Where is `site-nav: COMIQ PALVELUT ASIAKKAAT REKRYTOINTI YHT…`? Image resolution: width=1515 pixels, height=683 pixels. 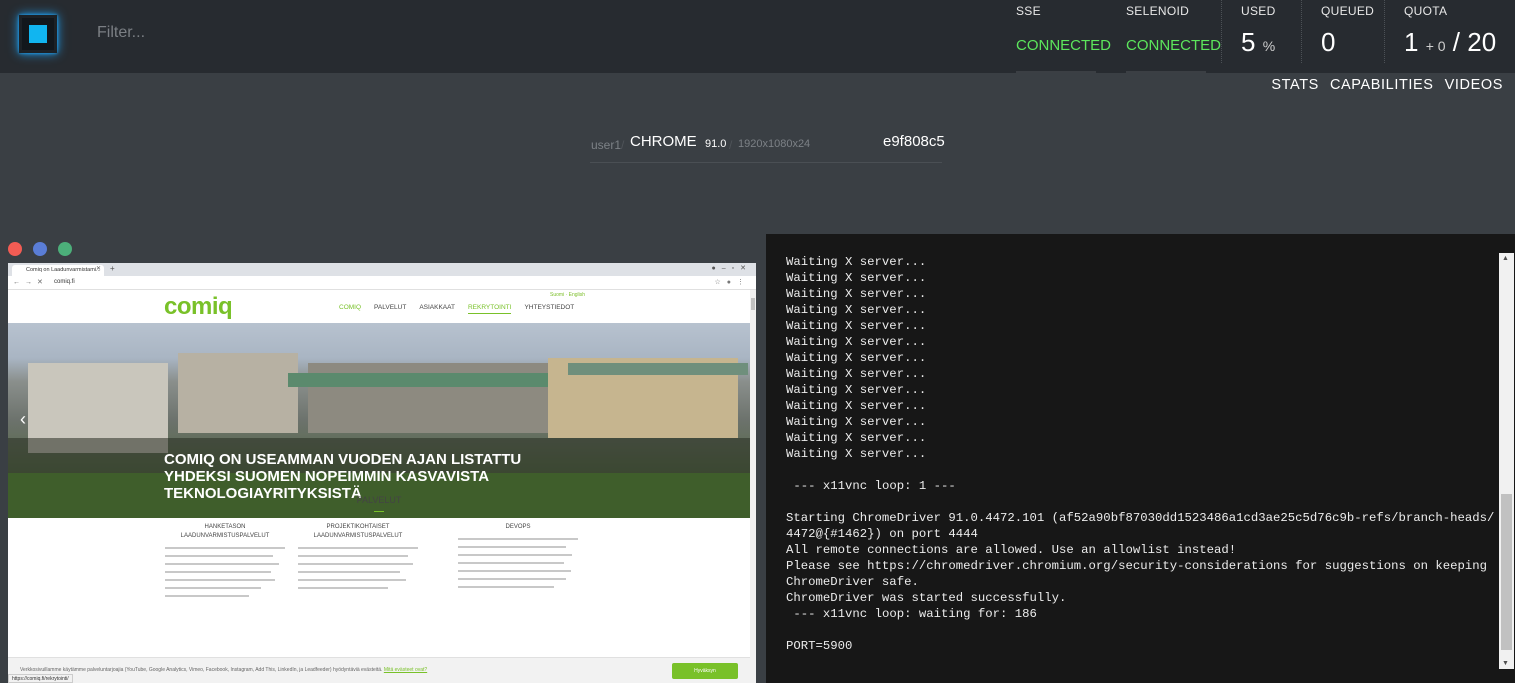 site-nav: COMIQ PALVELUT ASIAKKAAT REKRYTOINTI YHT… is located at coordinates (456, 309).